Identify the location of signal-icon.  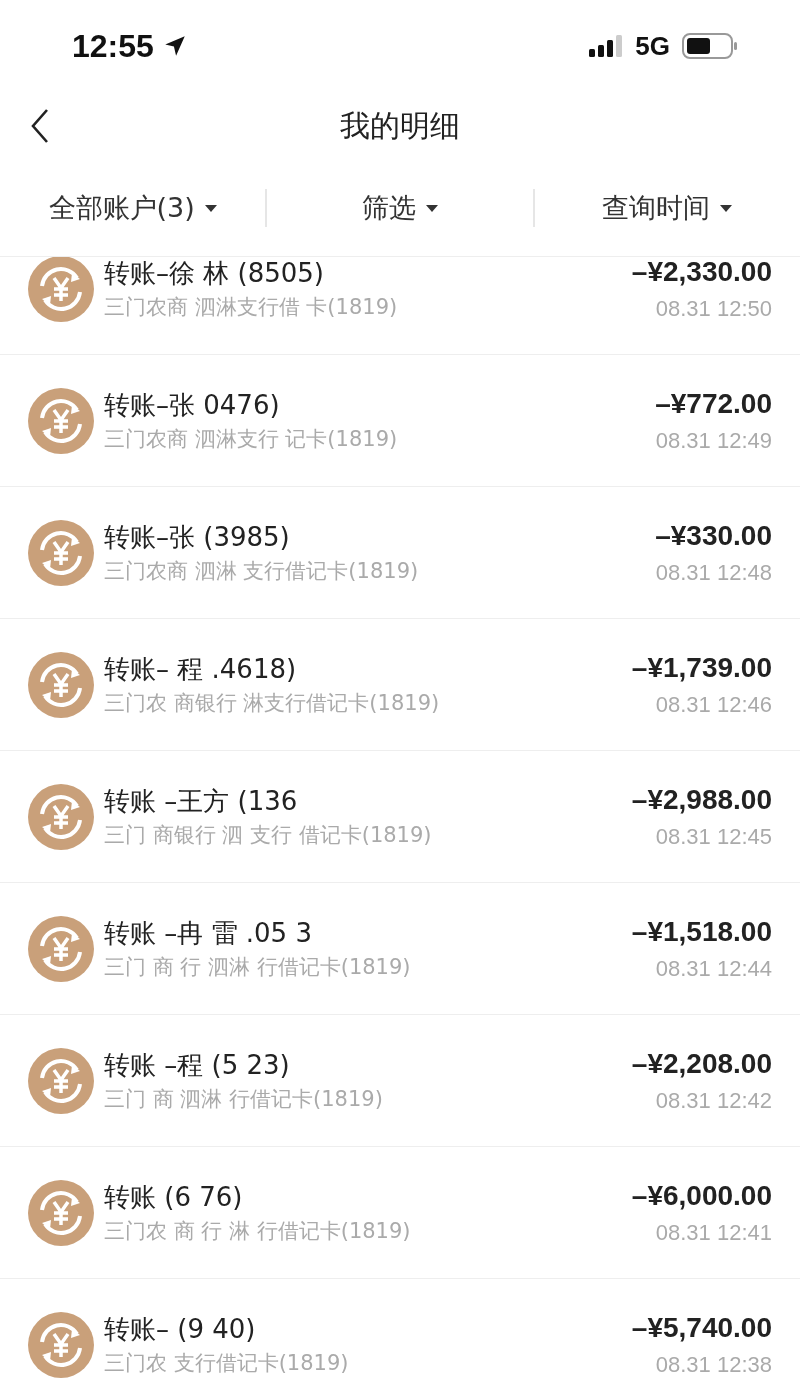
(606, 46).